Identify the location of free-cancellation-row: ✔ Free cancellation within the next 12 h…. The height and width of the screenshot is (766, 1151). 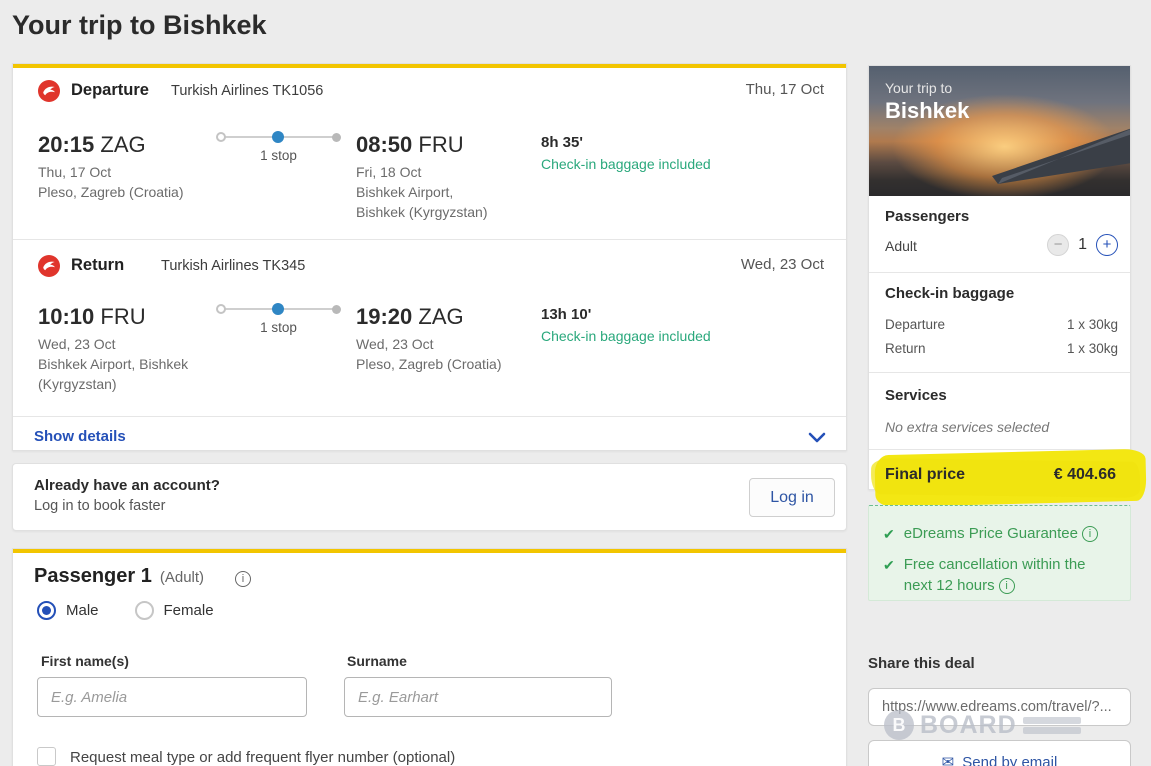
(1001, 575).